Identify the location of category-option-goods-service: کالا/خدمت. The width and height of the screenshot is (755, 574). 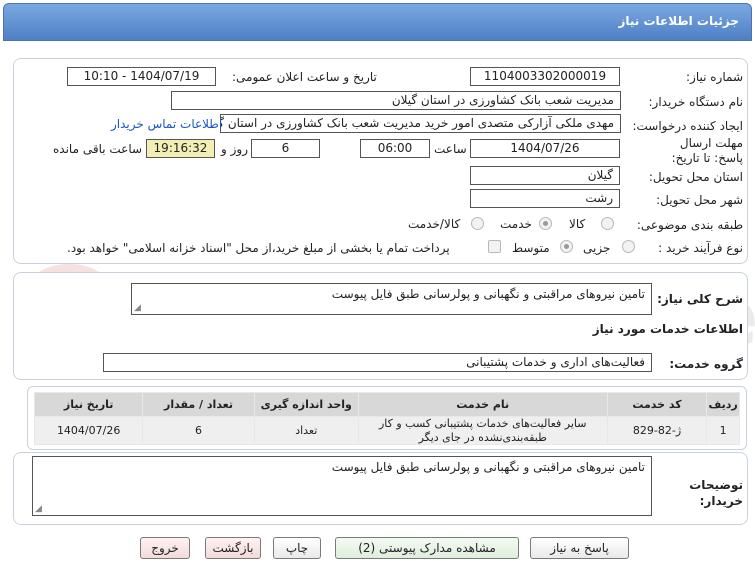
(434, 224).